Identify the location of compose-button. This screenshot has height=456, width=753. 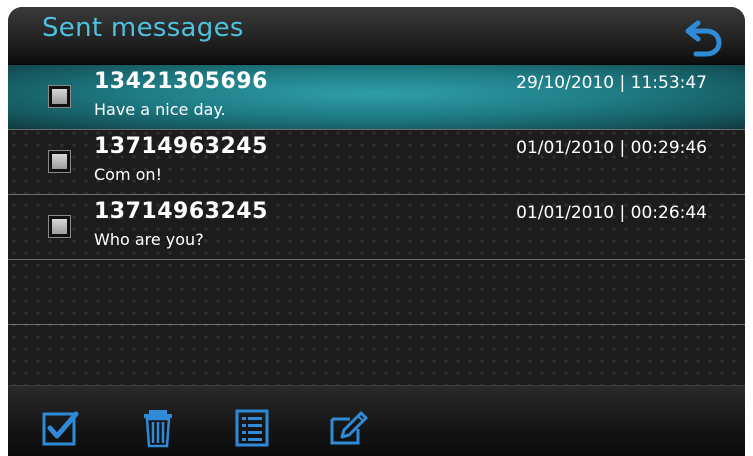
(348, 428).